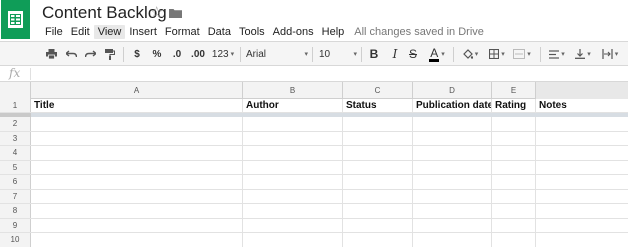 The height and width of the screenshot is (247, 628). What do you see at coordinates (90, 54) in the screenshot?
I see `redo-button` at bounding box center [90, 54].